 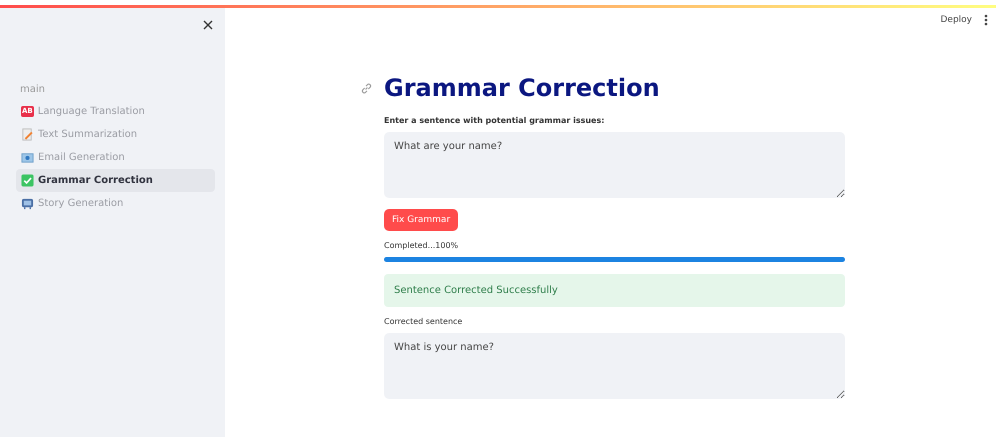 What do you see at coordinates (421, 220) in the screenshot?
I see `fix-grammar-button: Fix Grammar` at bounding box center [421, 220].